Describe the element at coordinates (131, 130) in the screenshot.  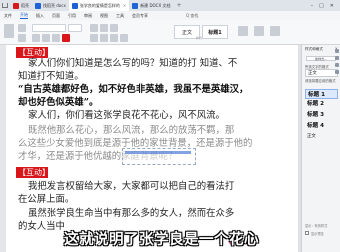
I see `paragraph-line: 既然他那么花心，那么风流，那么的放荡不羁，那` at that location.